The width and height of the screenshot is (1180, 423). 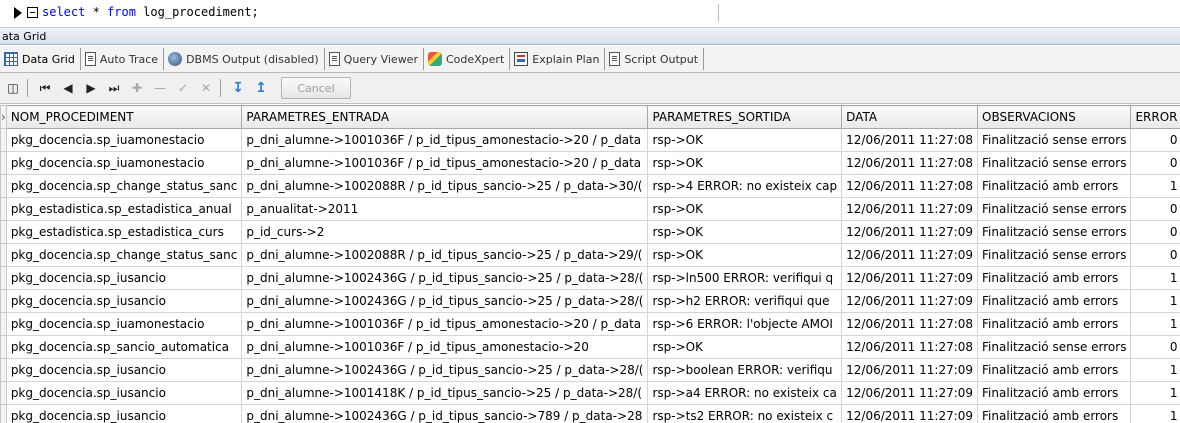 I want to click on tab-explain-plan: Explain Plan, so click(x=558, y=59).